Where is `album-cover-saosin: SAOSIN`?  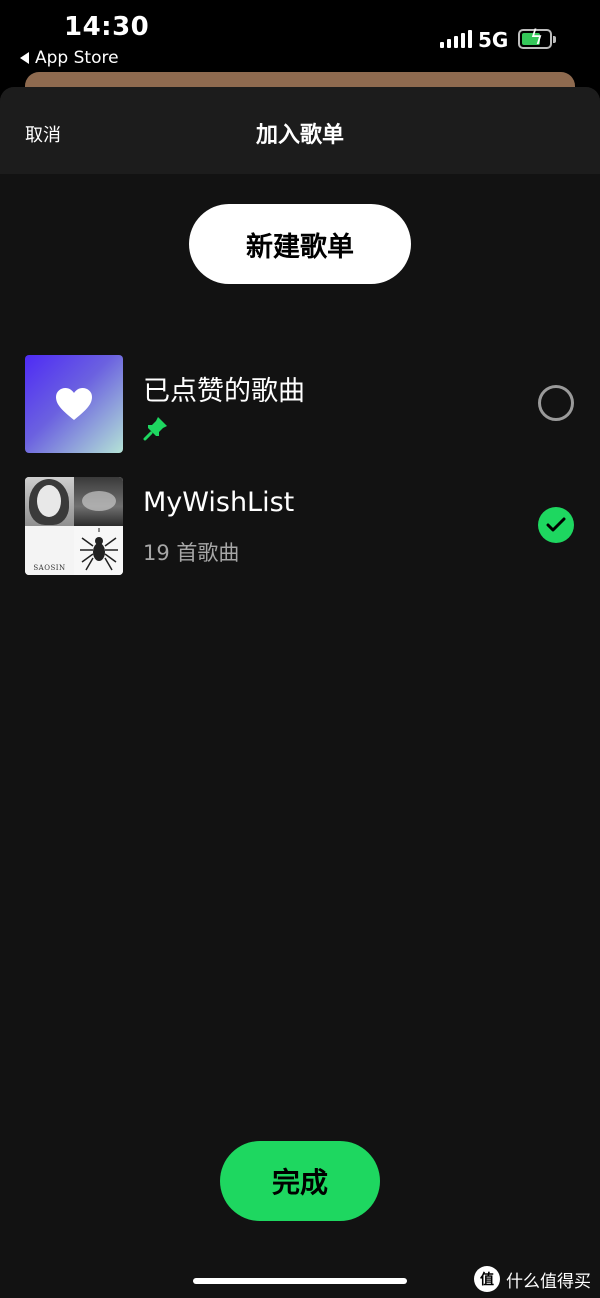 album-cover-saosin: SAOSIN is located at coordinates (49, 550).